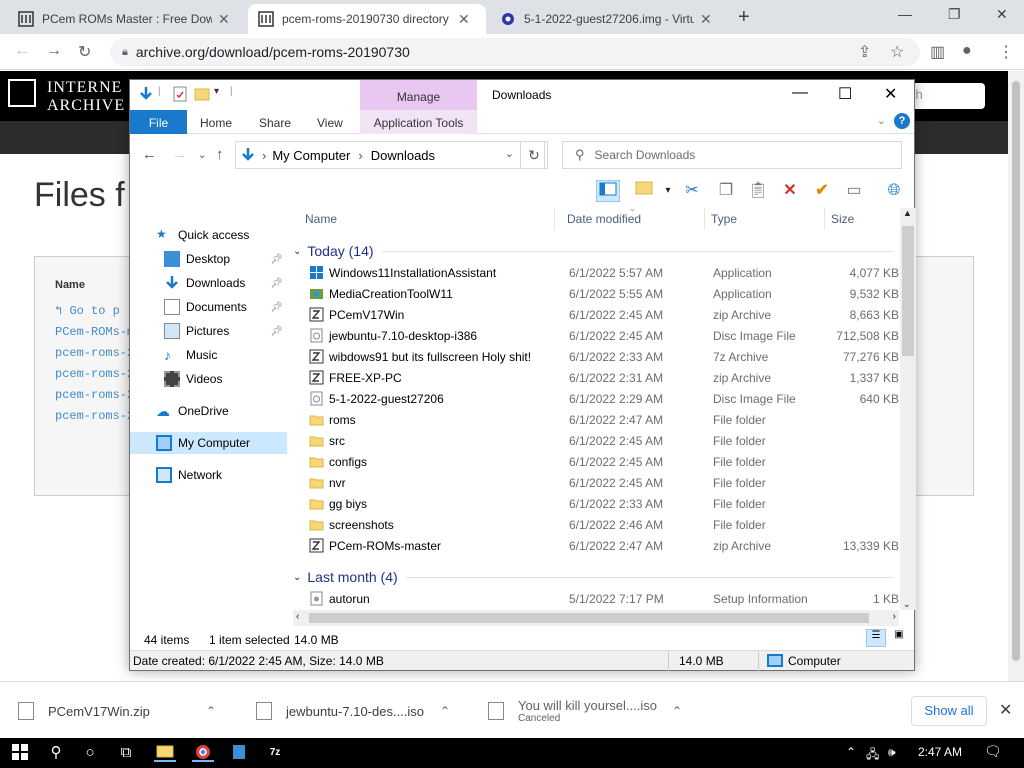  Describe the element at coordinates (330, 122) in the screenshot. I see `tab-view: View` at that location.